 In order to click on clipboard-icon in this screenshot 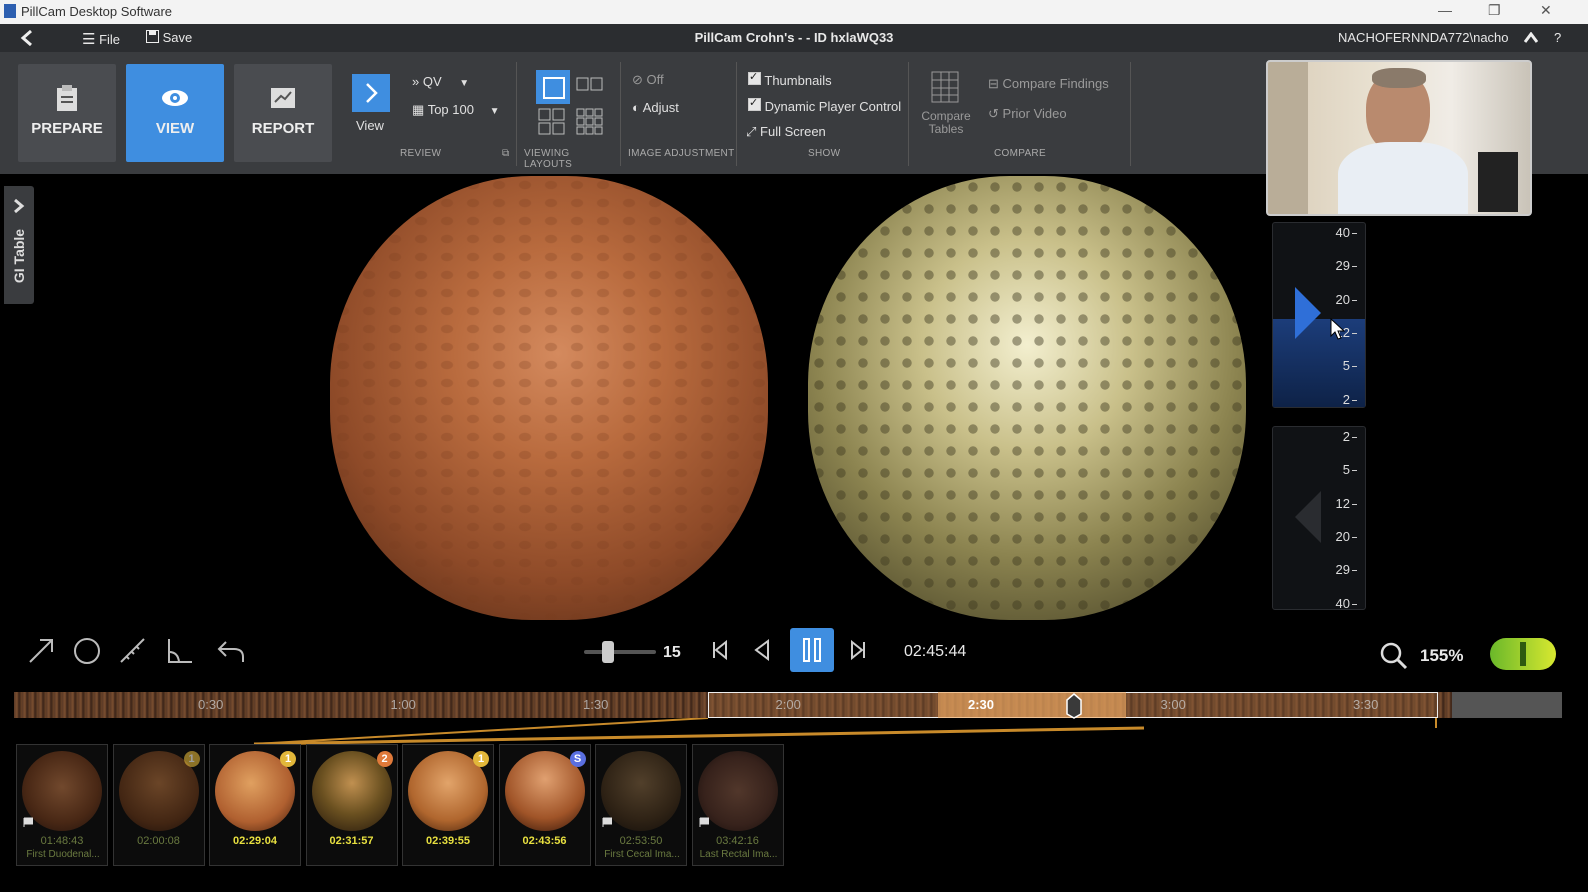, I will do `click(67, 98)`.